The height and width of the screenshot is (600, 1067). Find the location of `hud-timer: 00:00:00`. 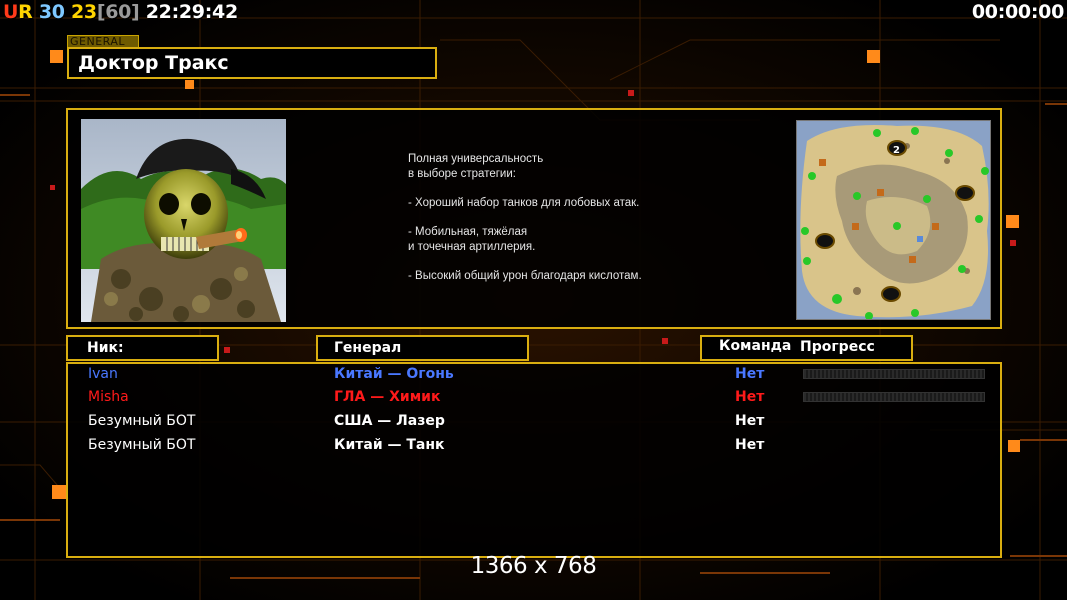

hud-timer: 00:00:00 is located at coordinates (1017, 12).